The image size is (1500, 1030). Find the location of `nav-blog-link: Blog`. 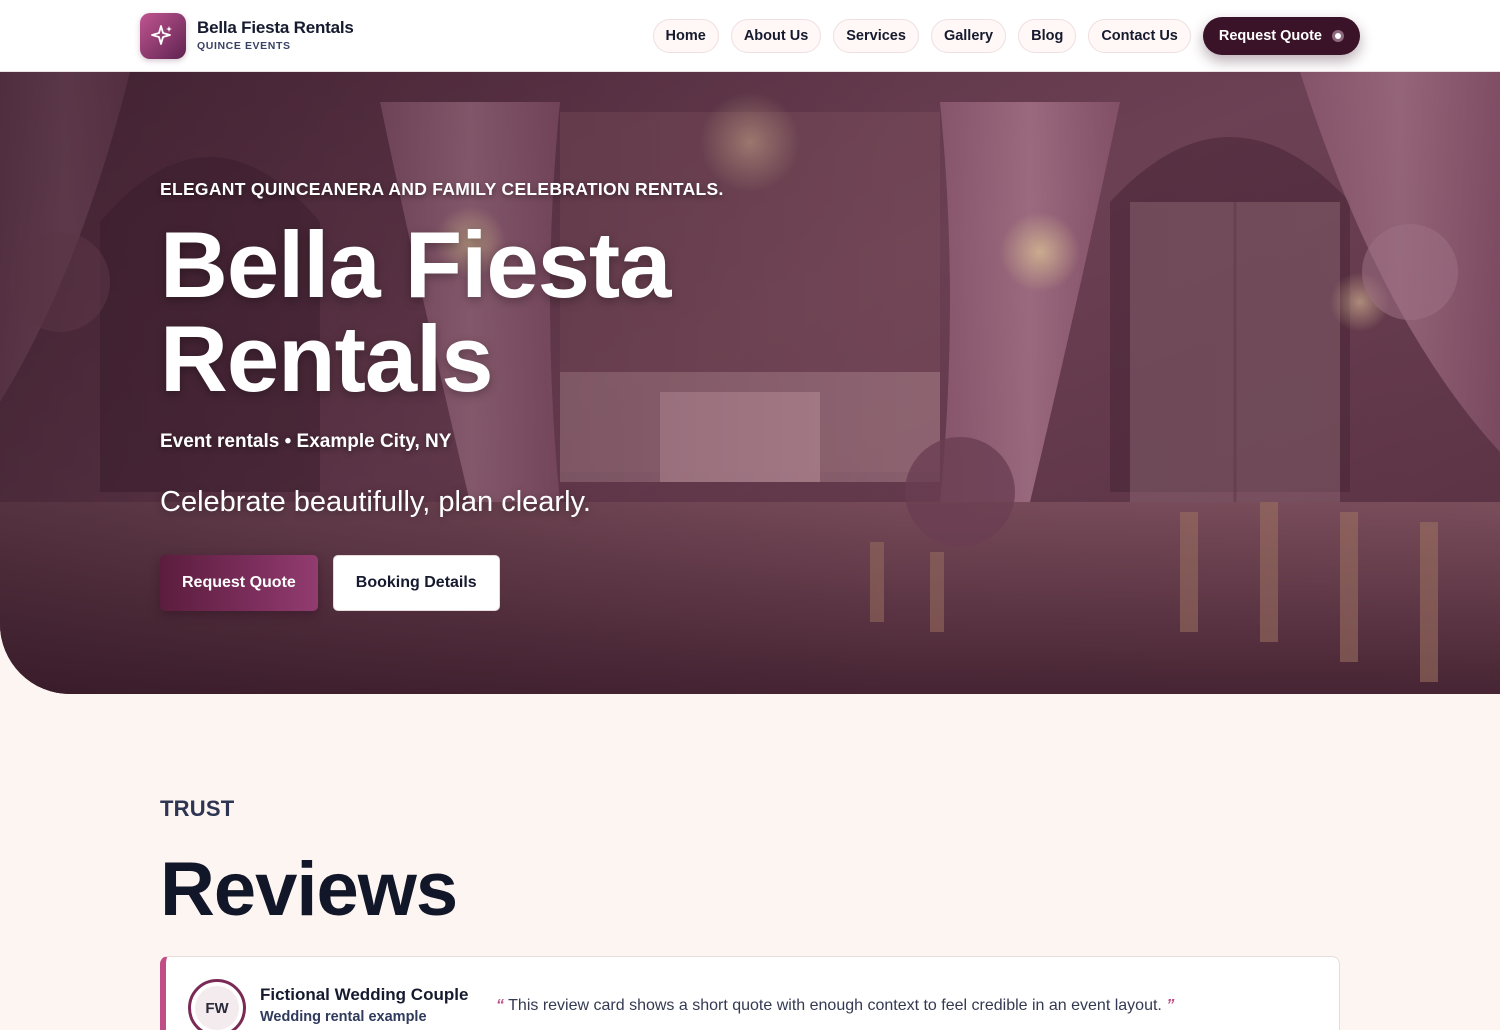

nav-blog-link: Blog is located at coordinates (1047, 36).